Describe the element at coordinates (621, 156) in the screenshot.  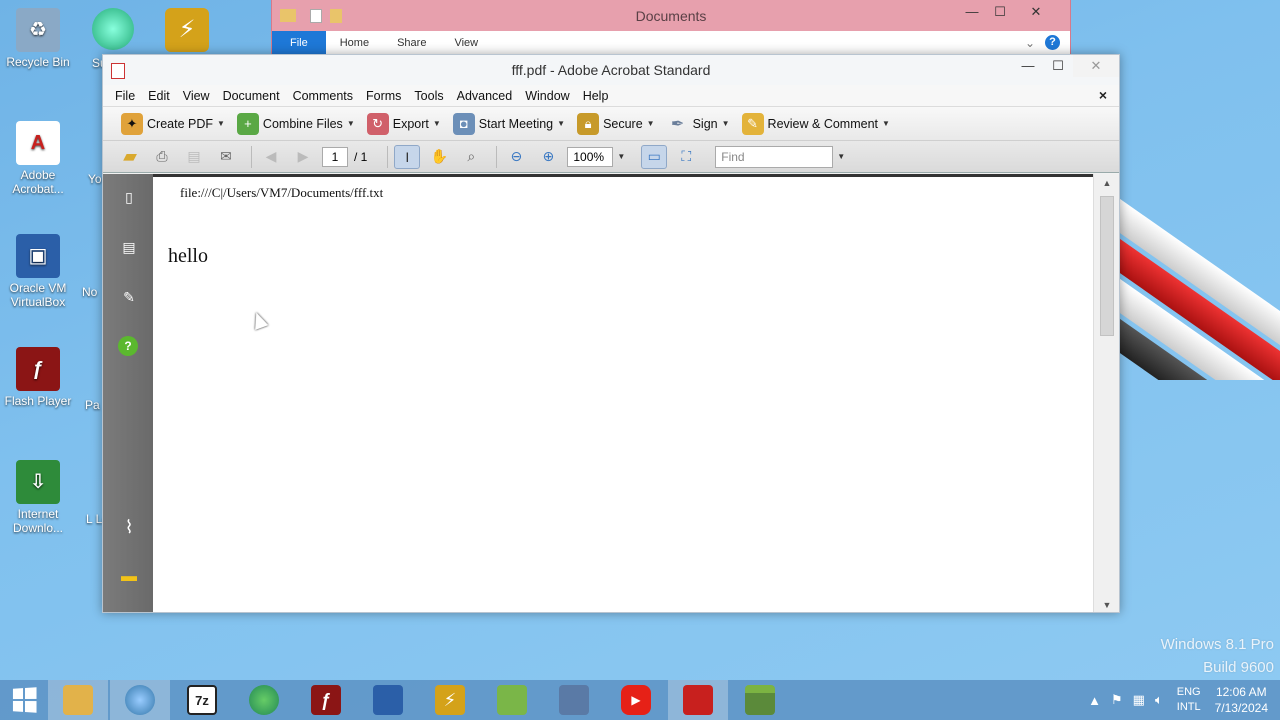
I see `zoom-dropdown-icon: ▼` at that location.